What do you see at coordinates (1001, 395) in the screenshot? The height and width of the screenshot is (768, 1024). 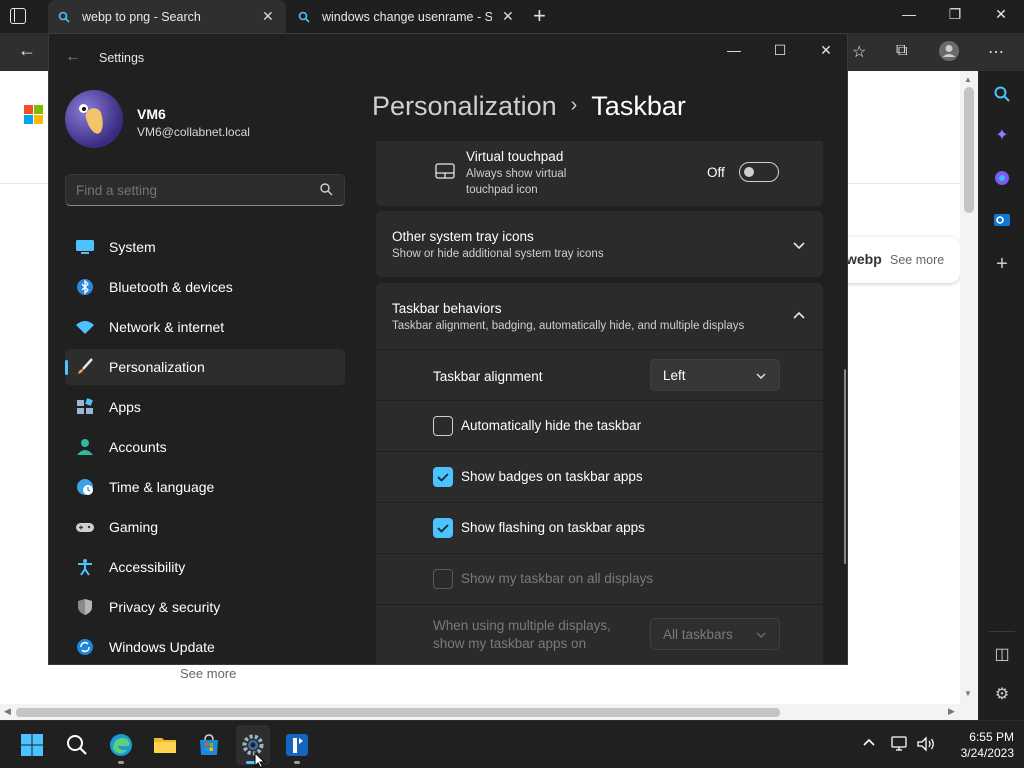 I see `browser-sidebar: ✦ + ◫ ⚙` at bounding box center [1001, 395].